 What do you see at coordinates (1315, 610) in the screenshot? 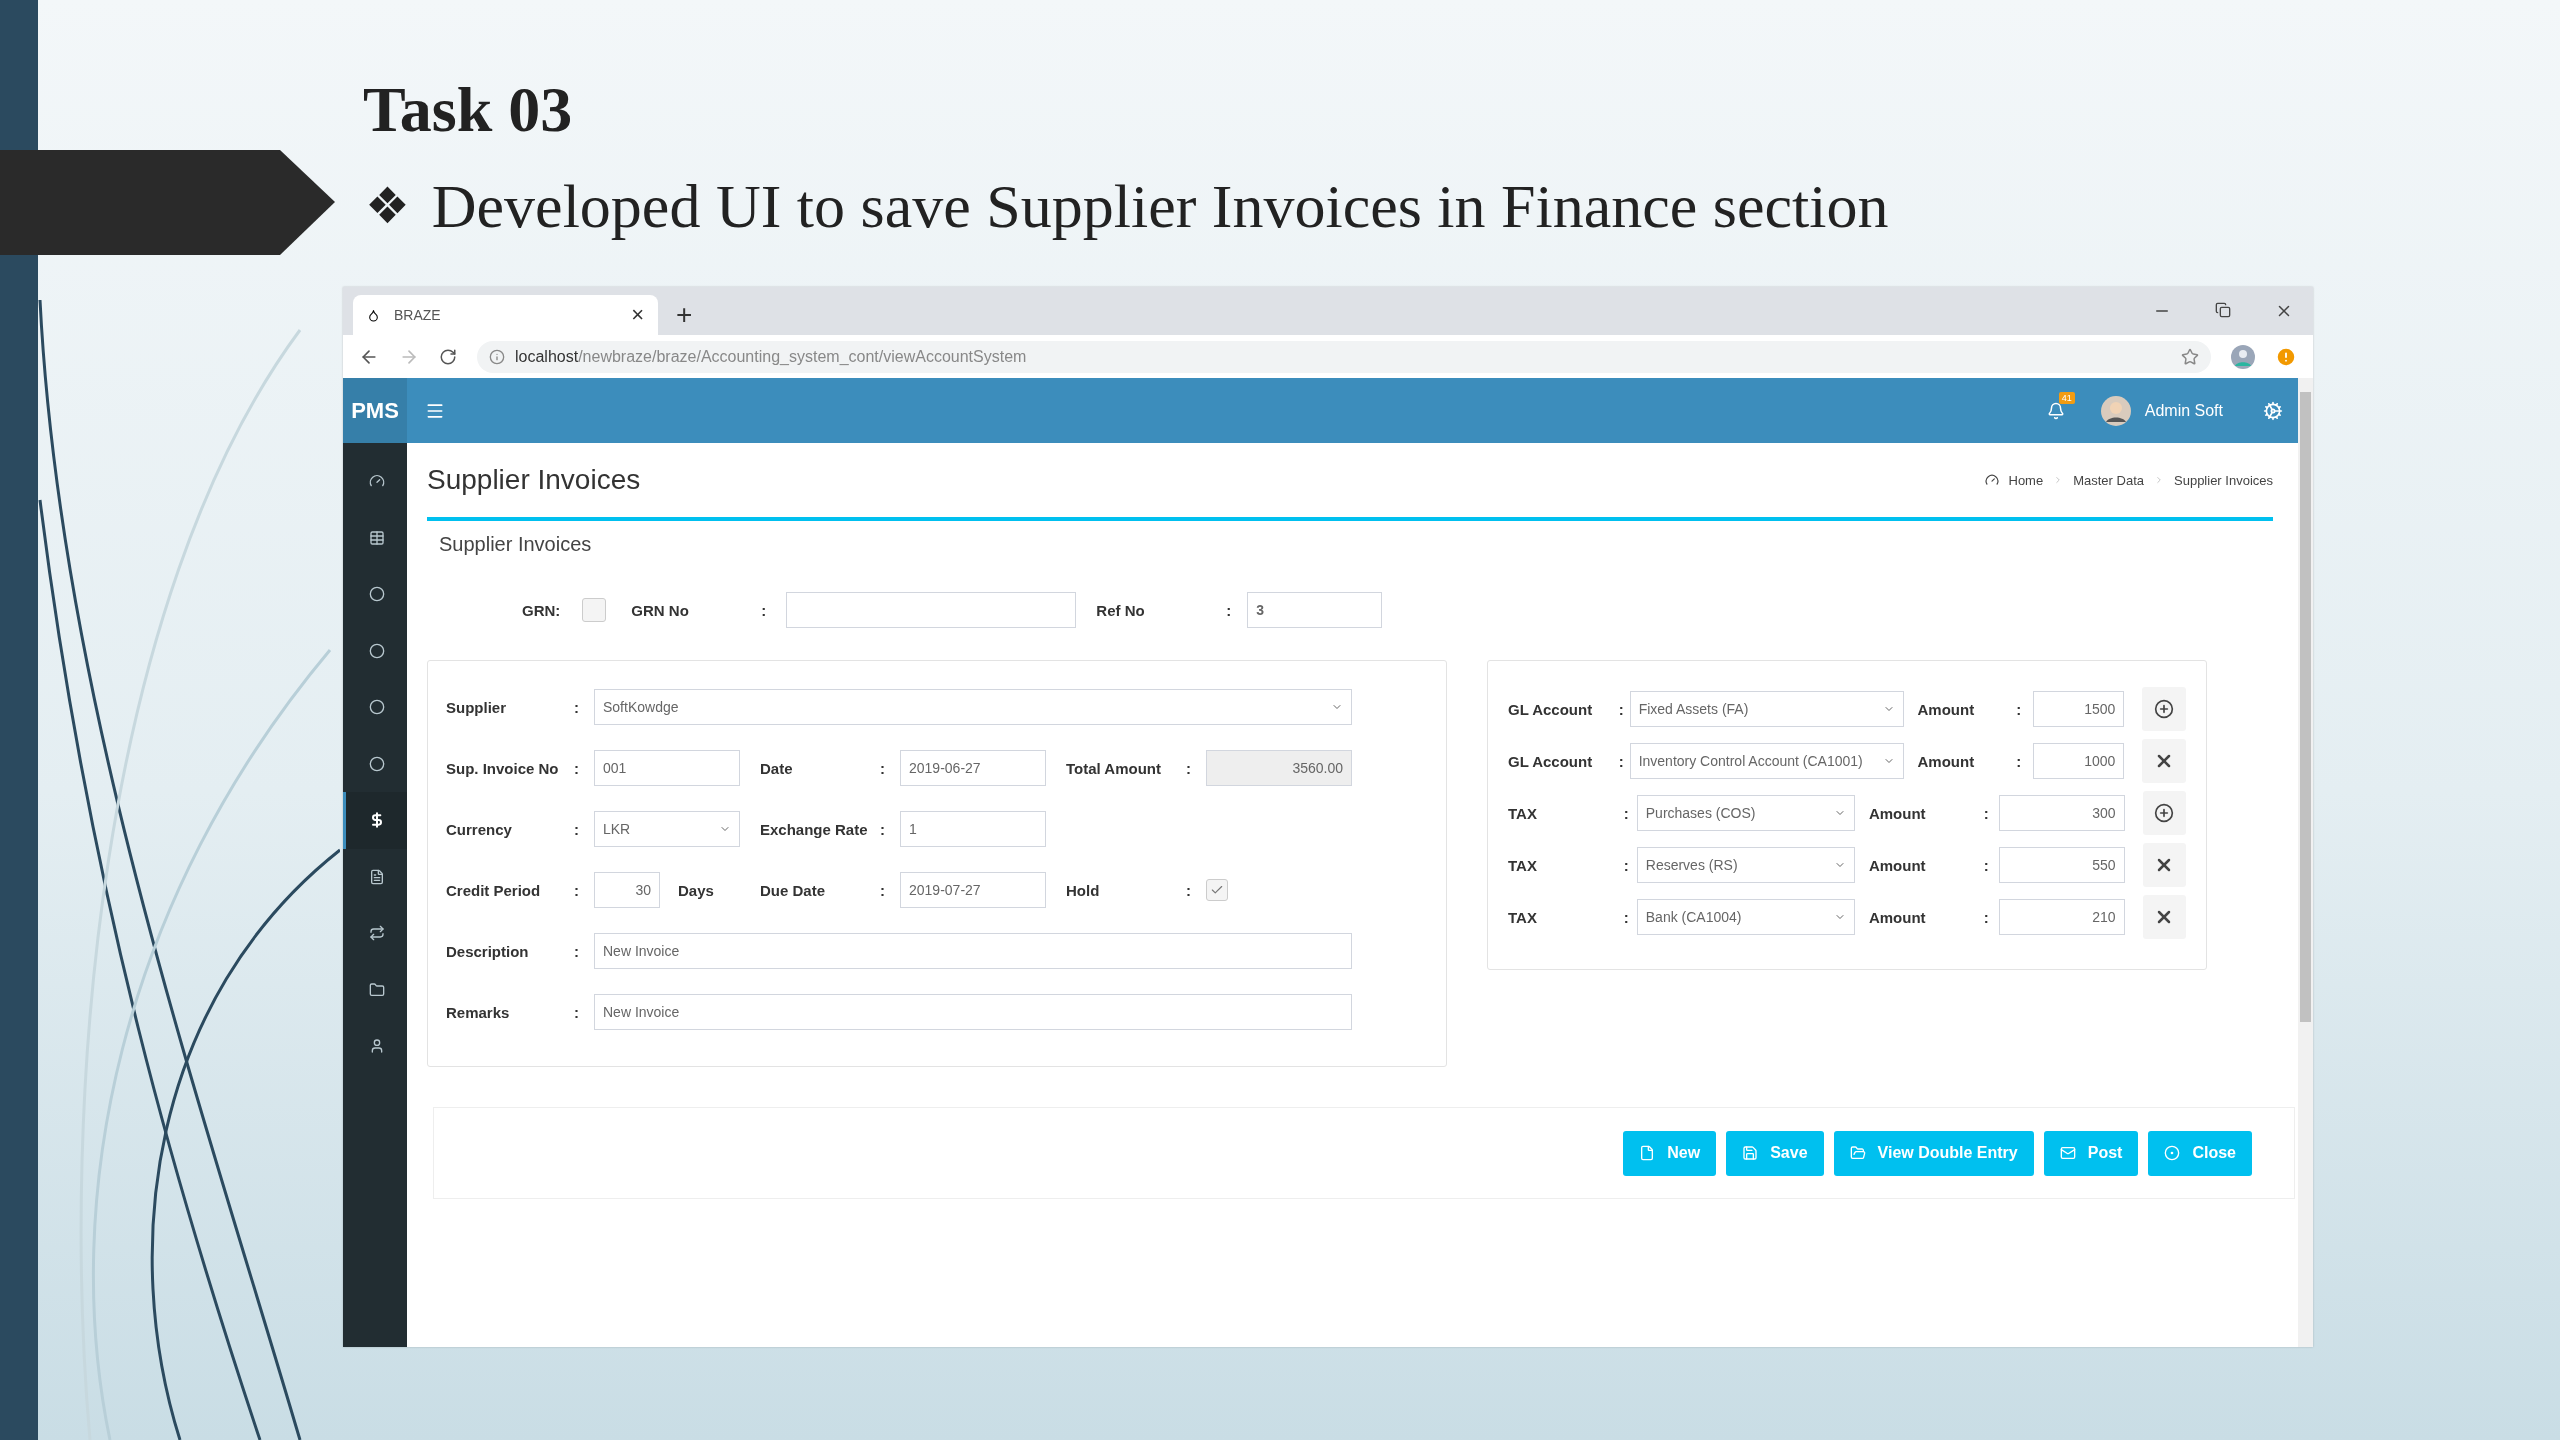
I see `input-field: 3` at bounding box center [1315, 610].